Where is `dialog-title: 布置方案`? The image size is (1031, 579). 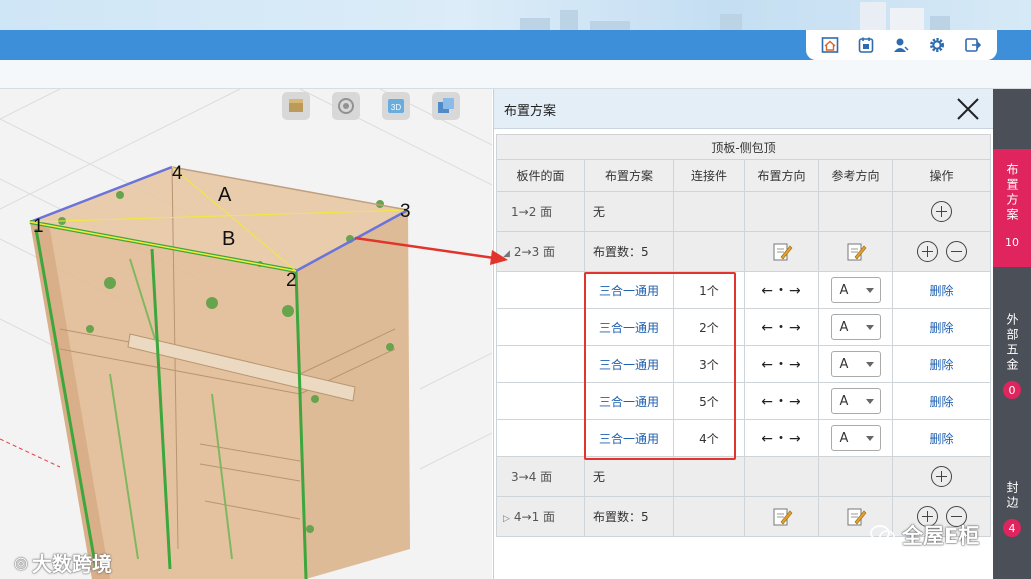 dialog-title: 布置方案 is located at coordinates (530, 111).